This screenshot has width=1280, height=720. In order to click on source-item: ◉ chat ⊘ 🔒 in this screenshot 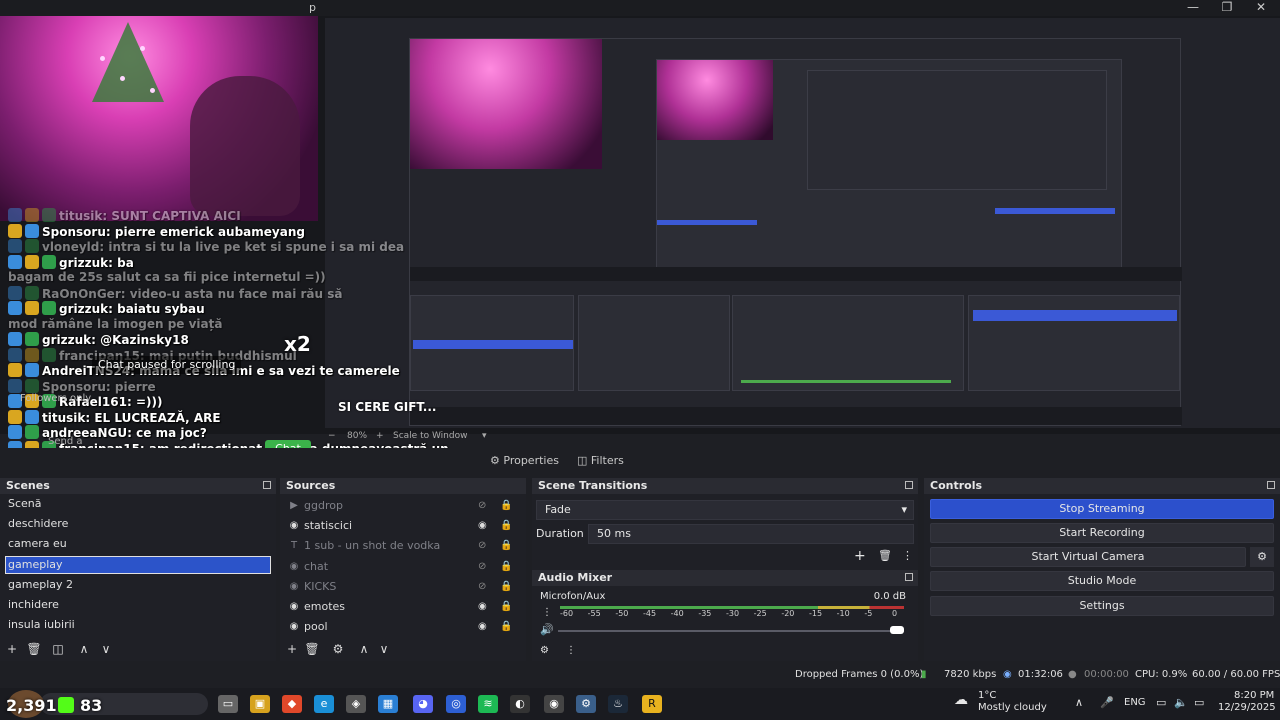, I will do `click(401, 567)`.